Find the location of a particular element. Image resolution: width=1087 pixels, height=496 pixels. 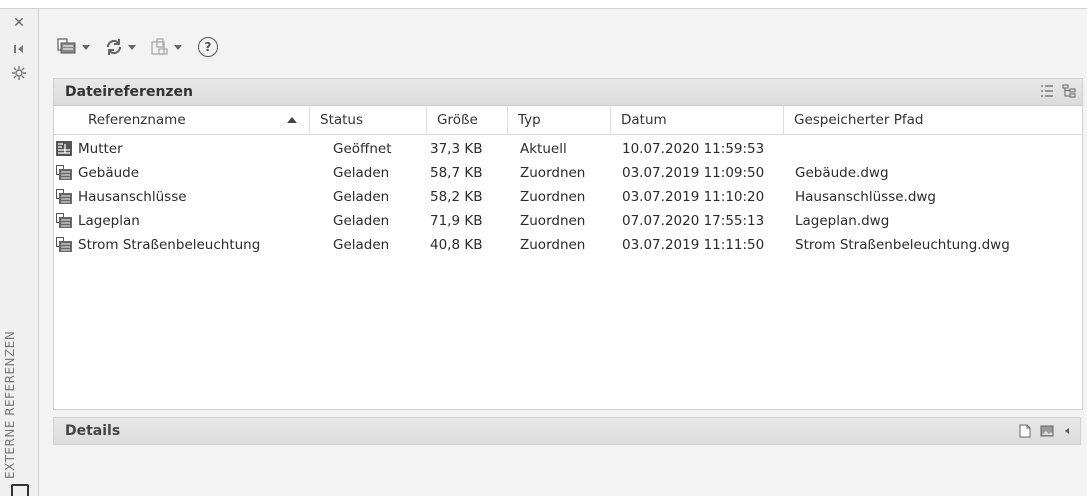

reference-date: 10.07.2020 11:59:53 is located at coordinates (693, 149).